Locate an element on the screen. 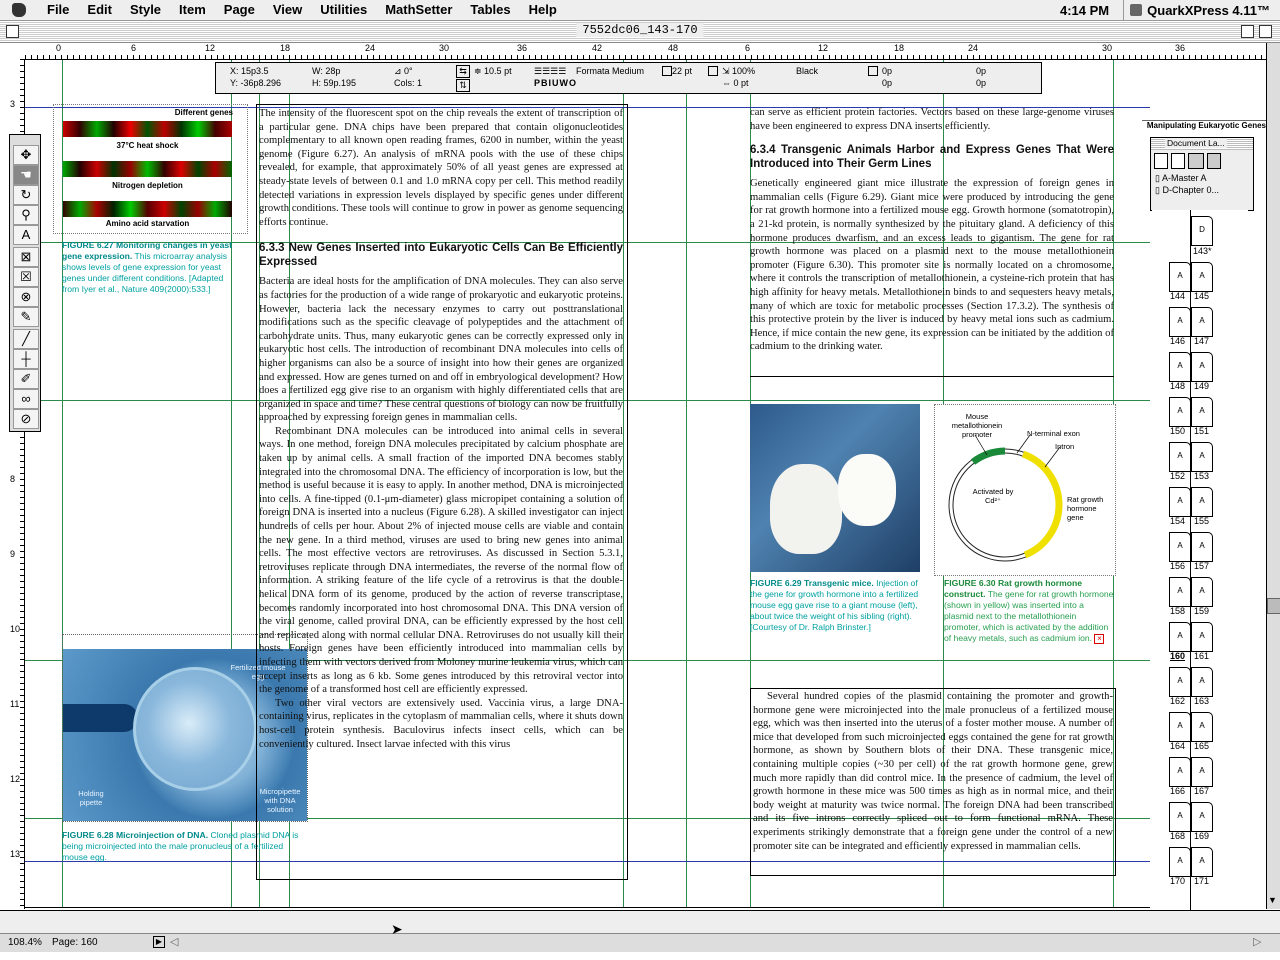 The image size is (1280, 960). overflow-indicator-icon: × is located at coordinates (1099, 639).